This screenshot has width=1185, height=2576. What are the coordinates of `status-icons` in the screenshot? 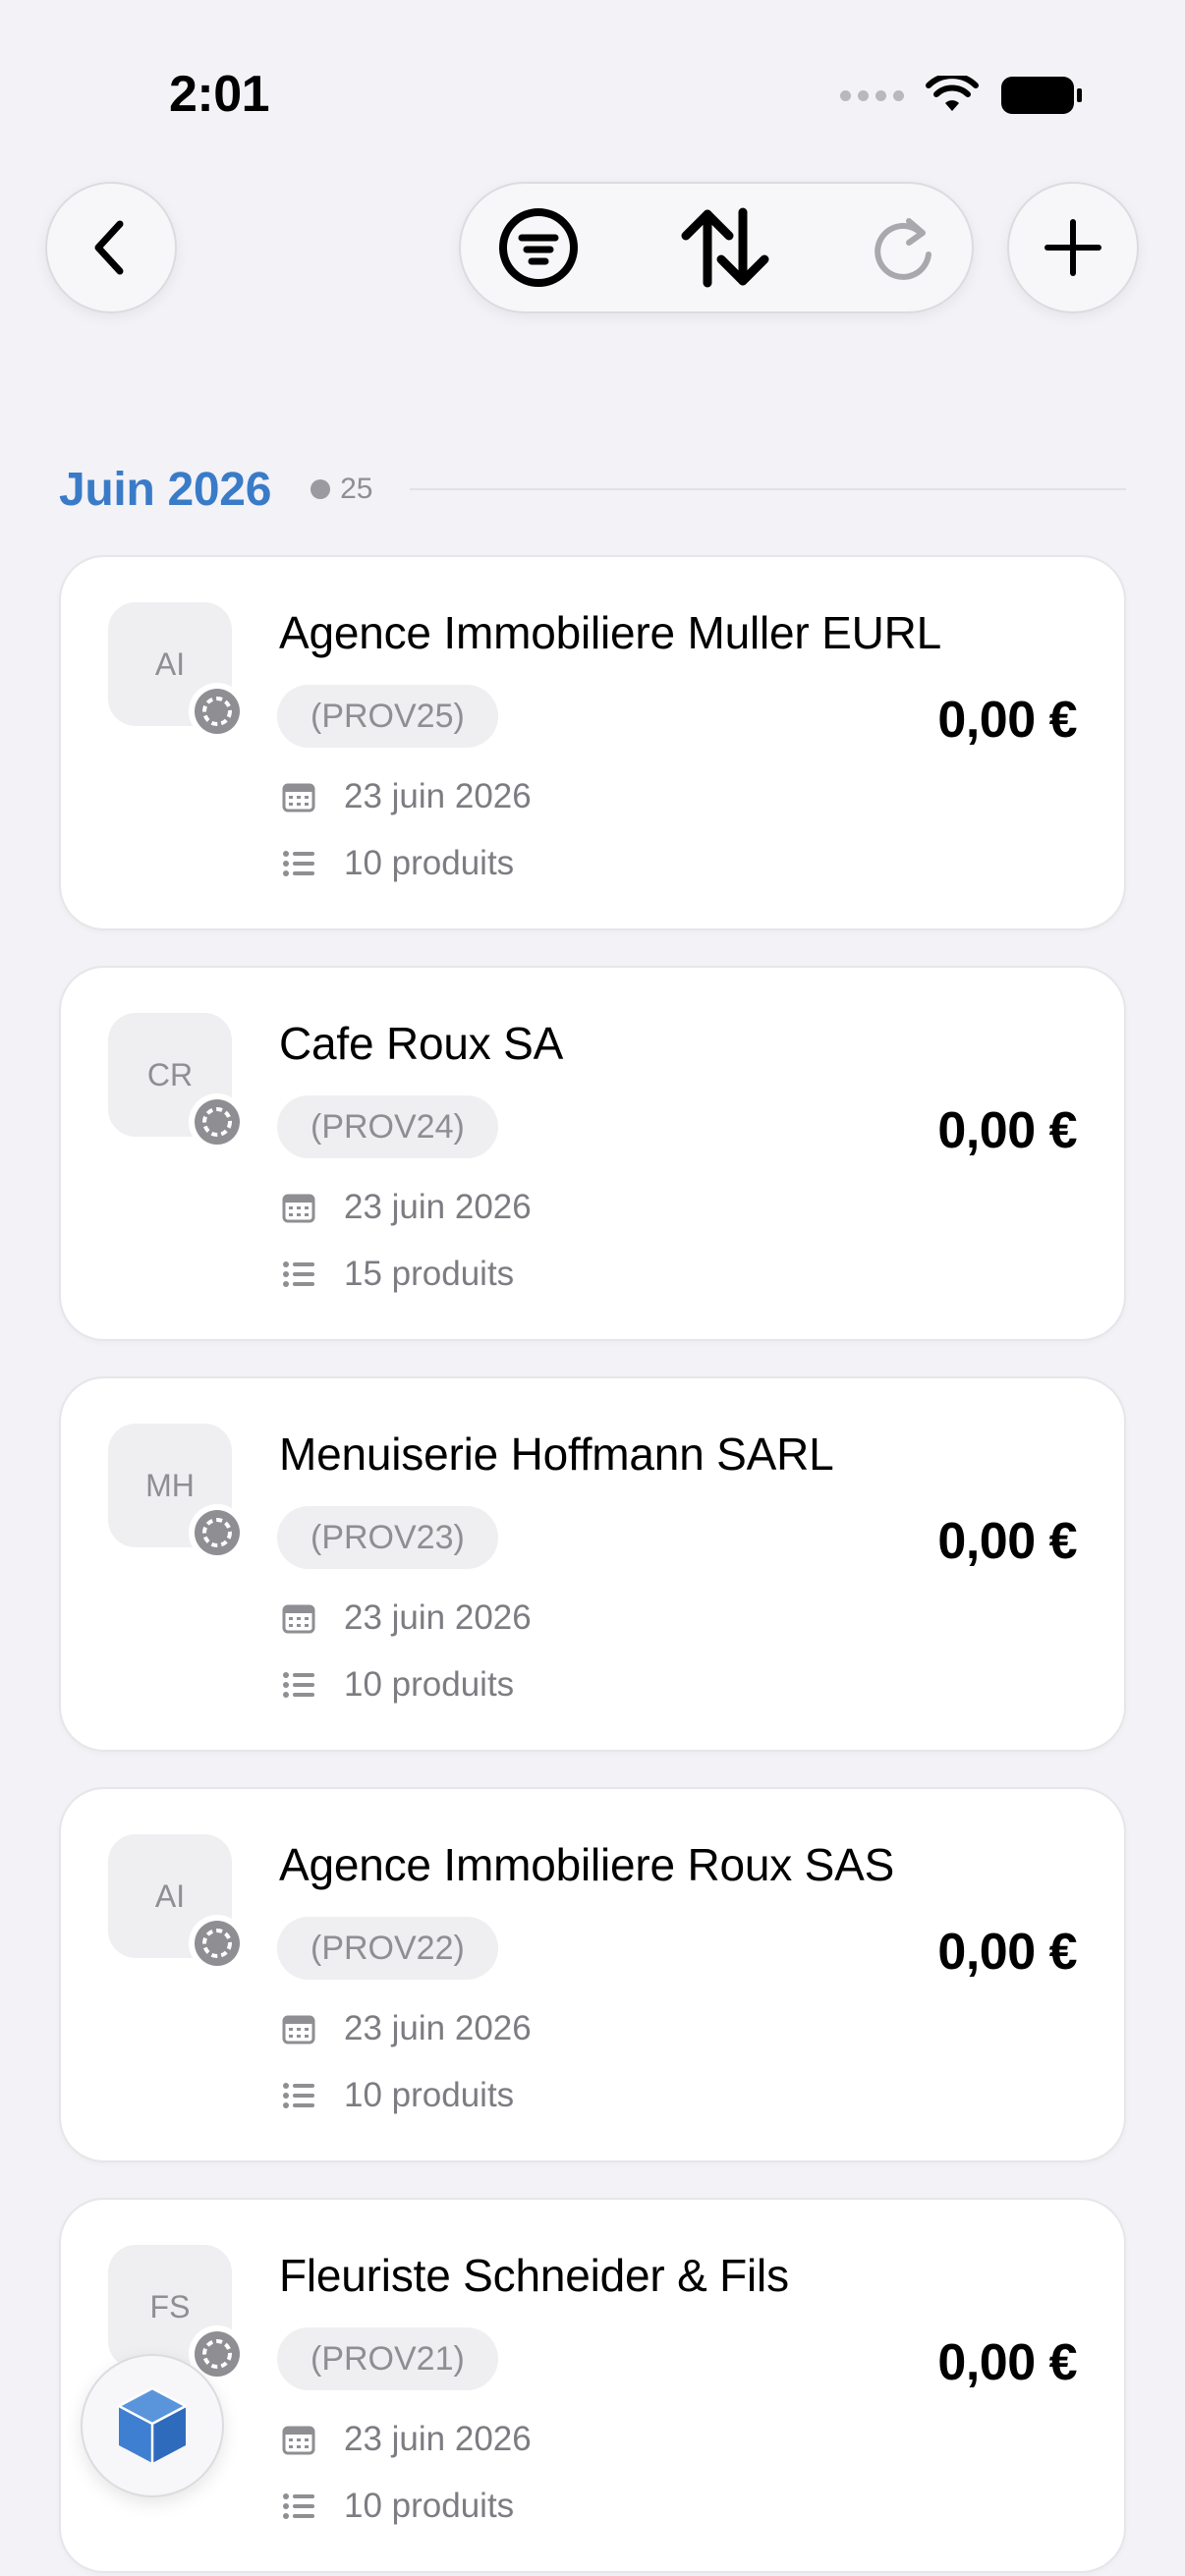 It's located at (962, 95).